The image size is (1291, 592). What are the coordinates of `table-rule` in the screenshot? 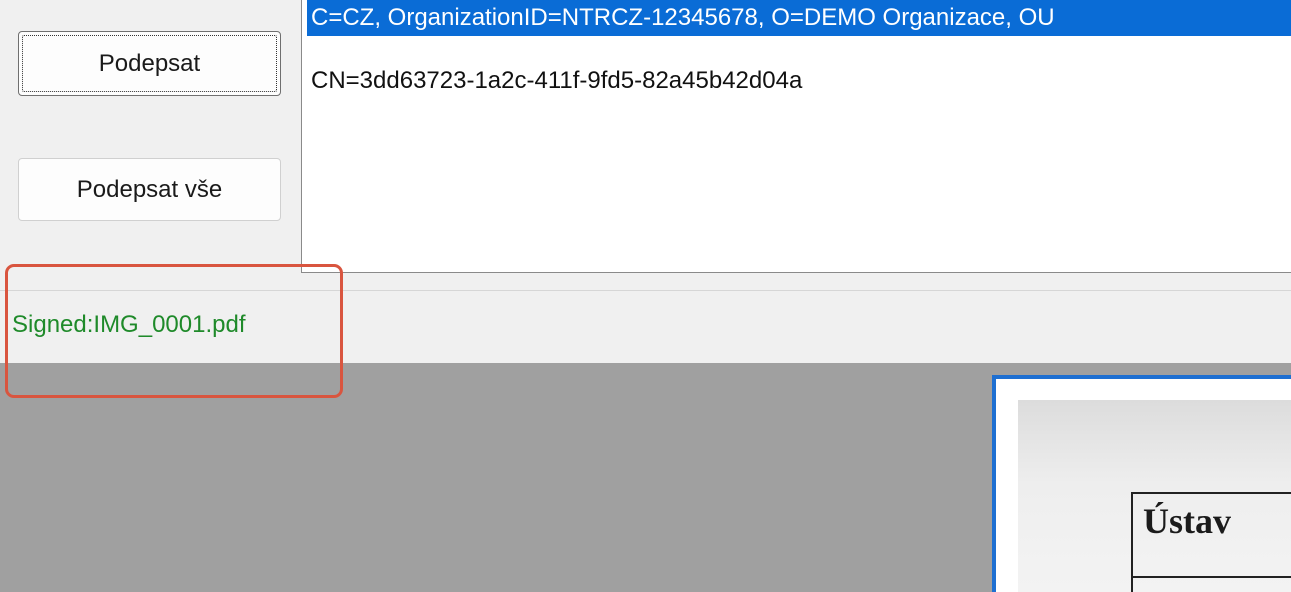 It's located at (1211, 577).